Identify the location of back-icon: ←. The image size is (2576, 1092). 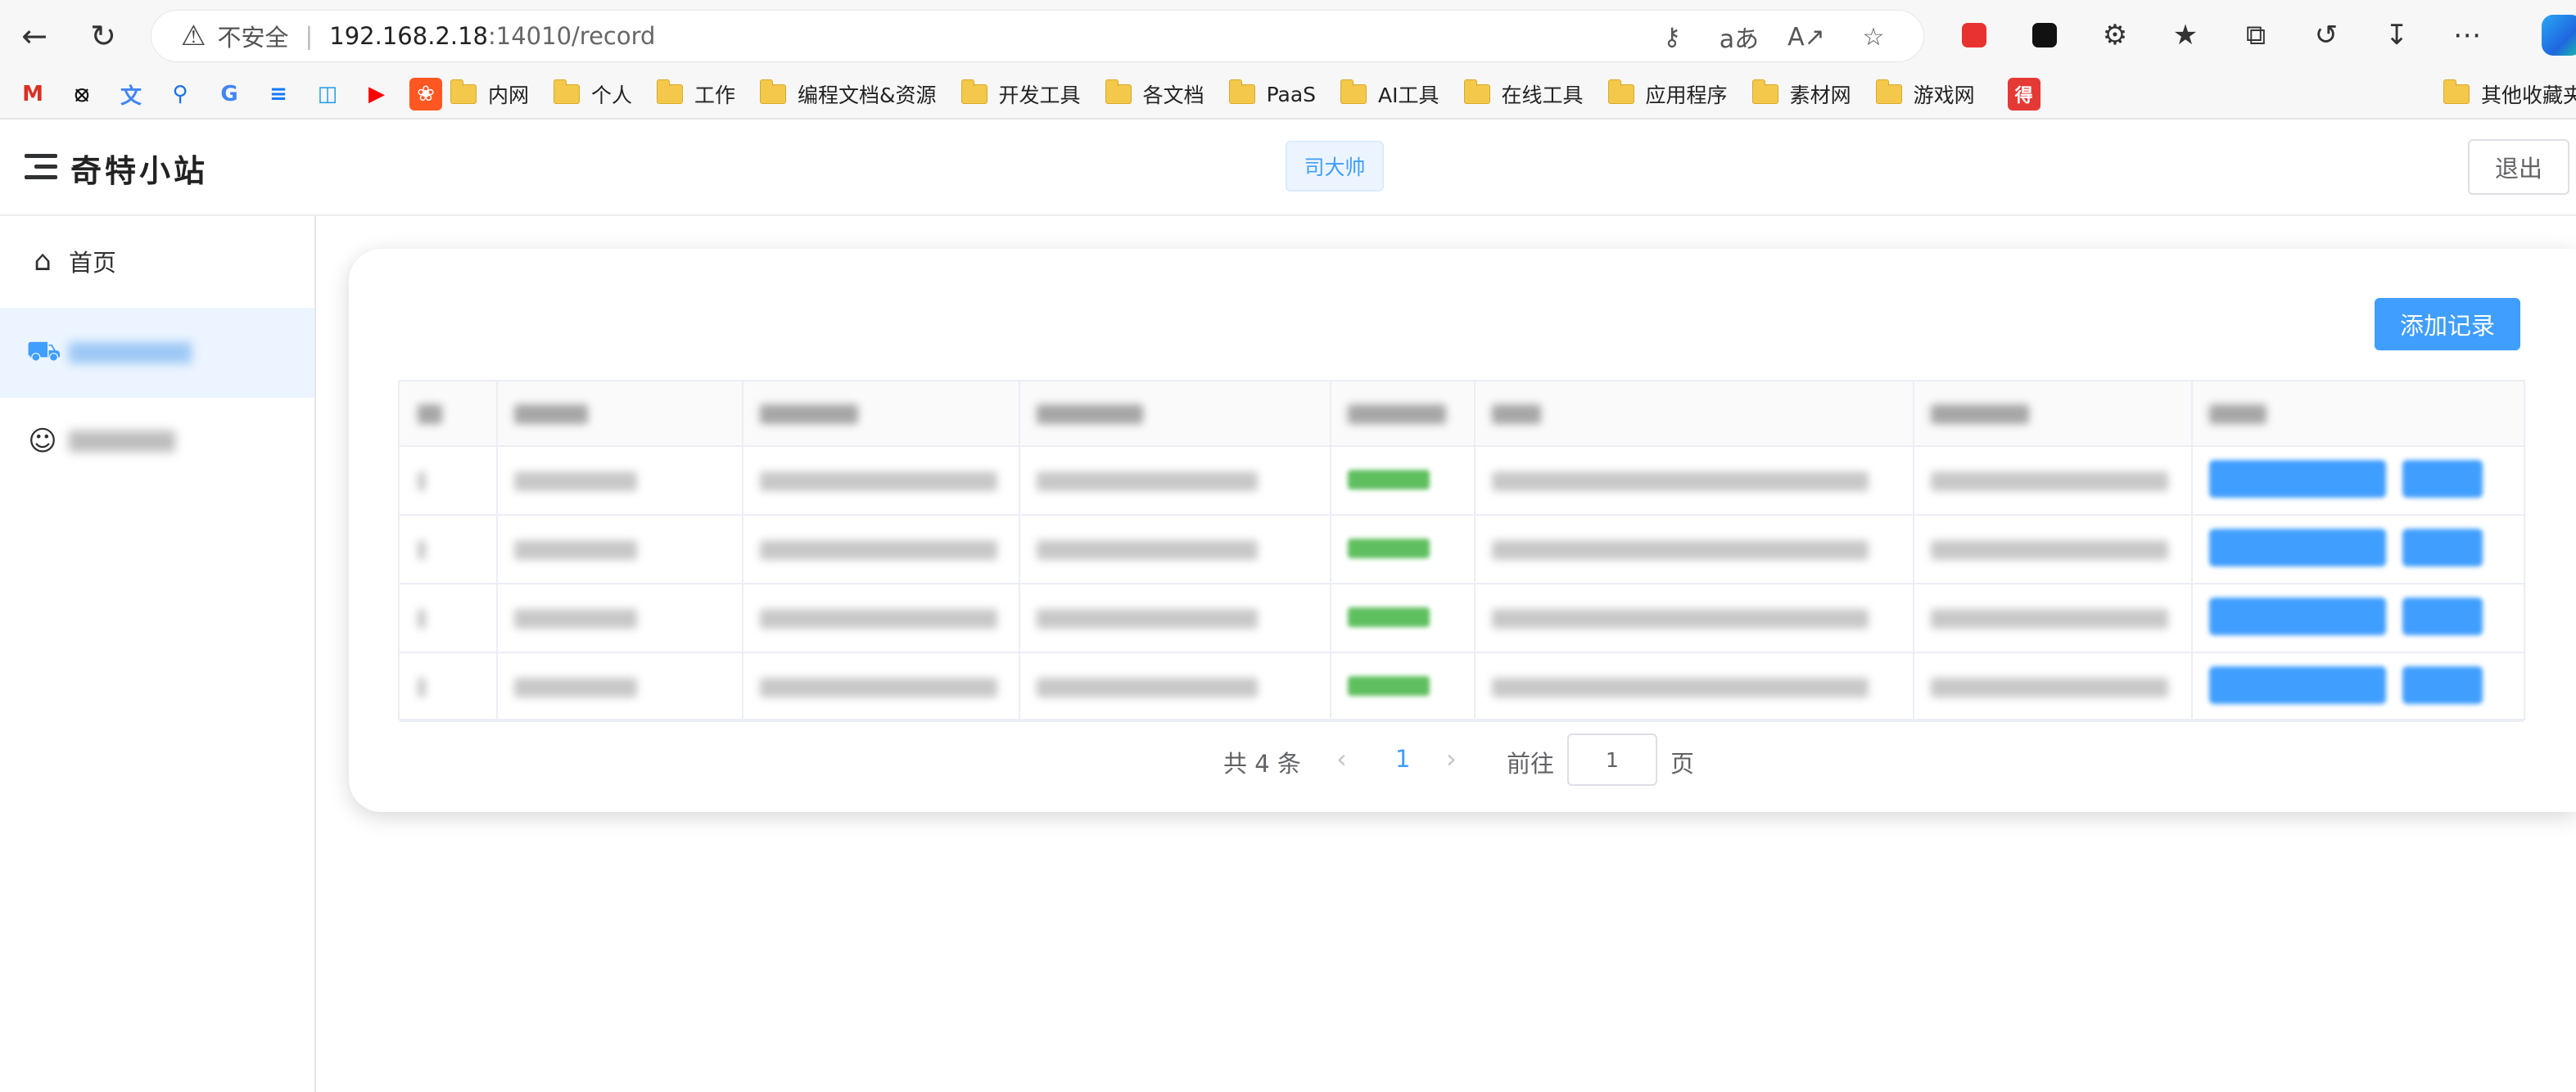
(34, 36).